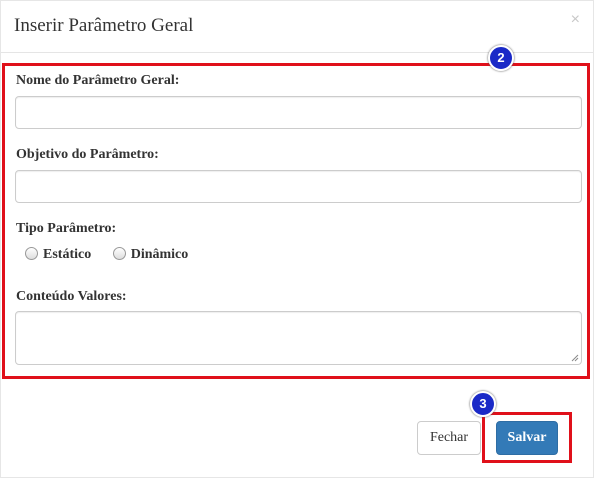 The image size is (596, 480). Describe the element at coordinates (449, 438) in the screenshot. I see `close-button: Fechar` at that location.